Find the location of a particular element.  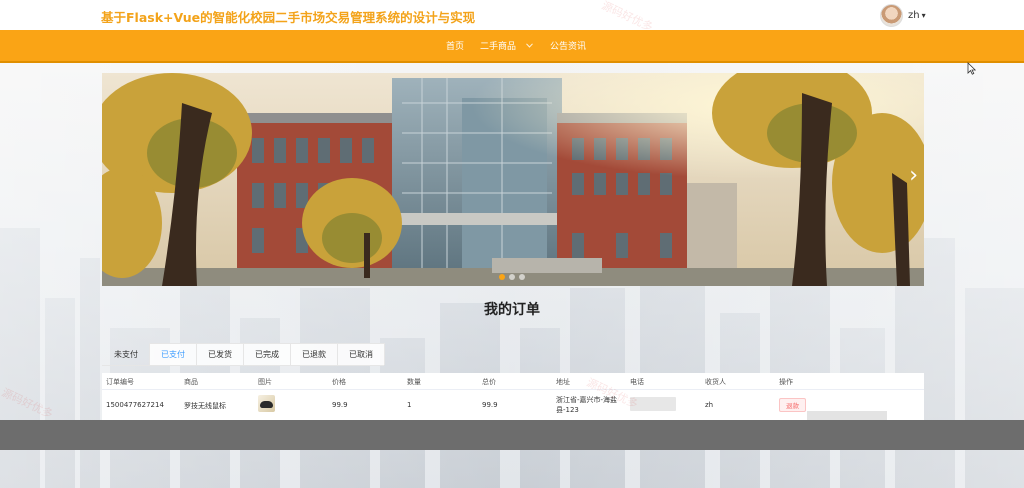

page-title: 我的订单 is located at coordinates (512, 310).